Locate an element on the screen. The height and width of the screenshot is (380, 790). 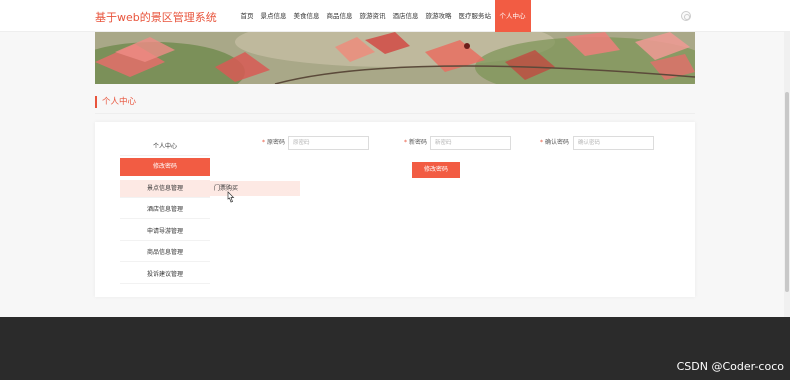
attraction-submenu: 门票购买 is located at coordinates (255, 188).